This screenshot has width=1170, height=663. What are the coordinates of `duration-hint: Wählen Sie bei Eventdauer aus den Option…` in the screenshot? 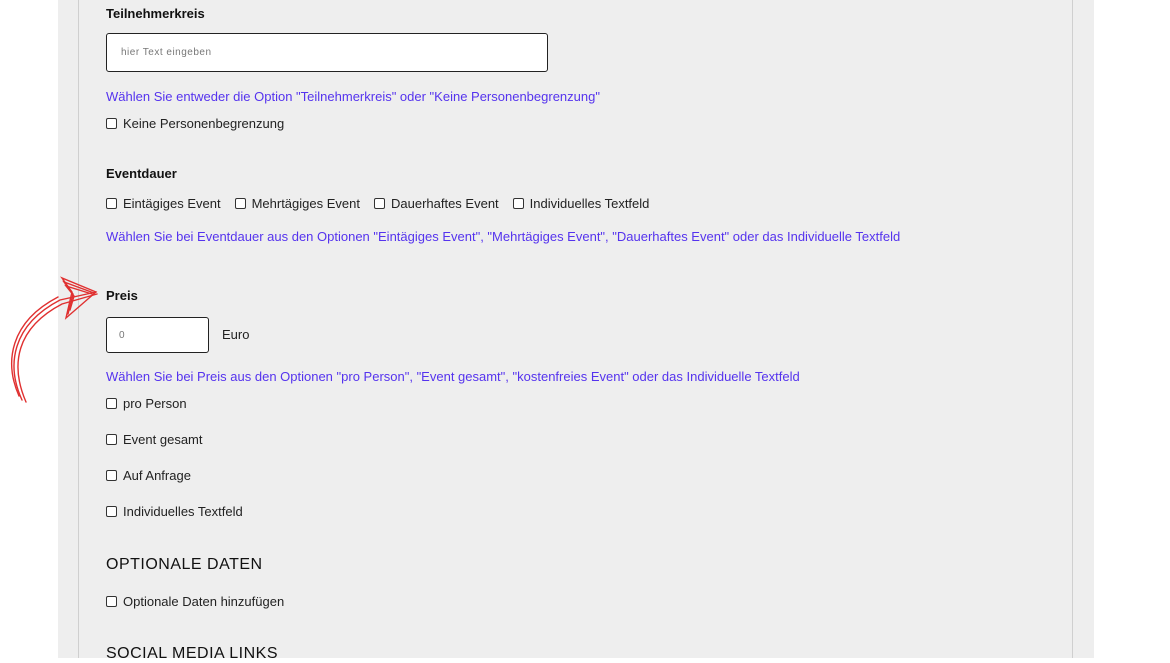 It's located at (503, 236).